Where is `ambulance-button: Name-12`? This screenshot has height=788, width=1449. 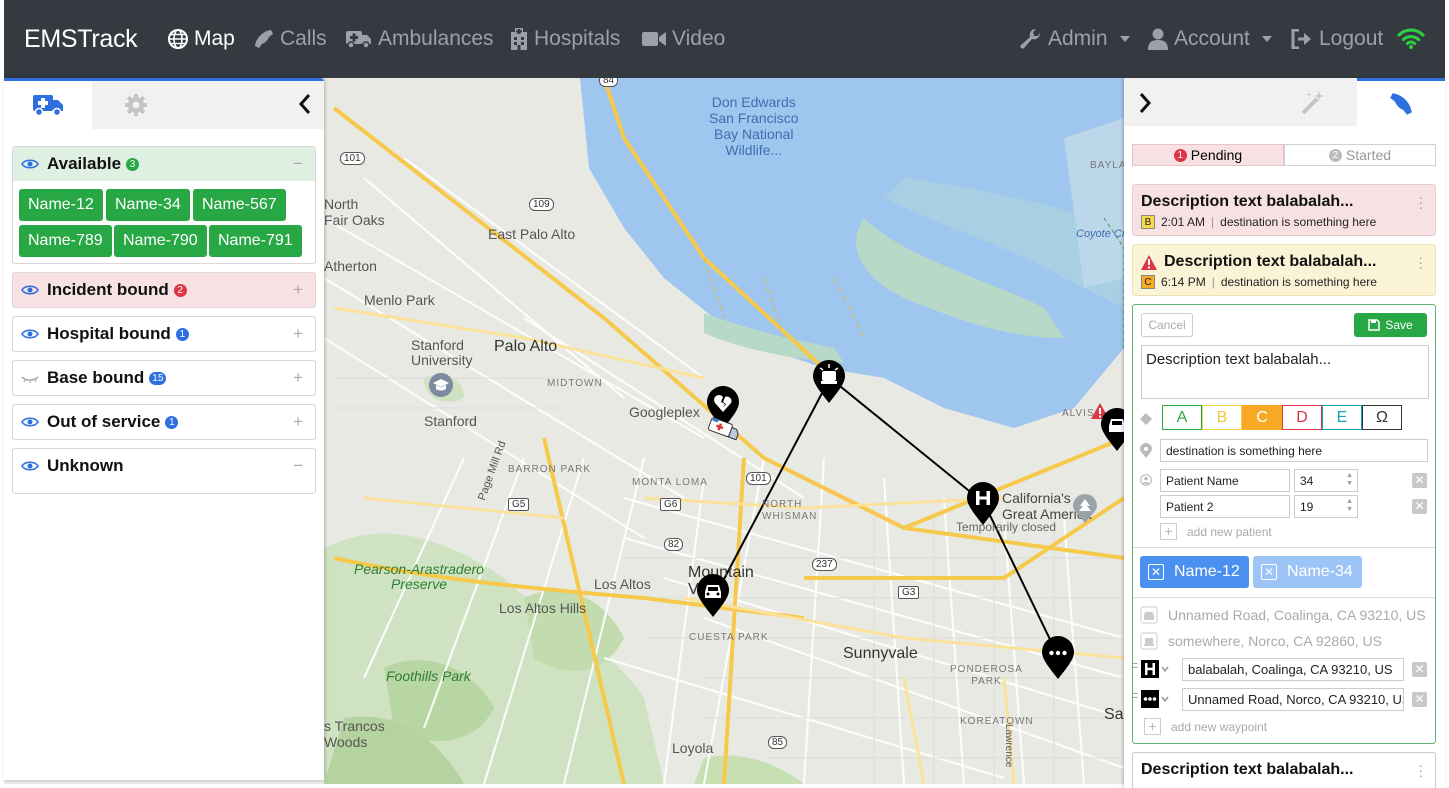
ambulance-button: Name-12 is located at coordinates (61, 205).